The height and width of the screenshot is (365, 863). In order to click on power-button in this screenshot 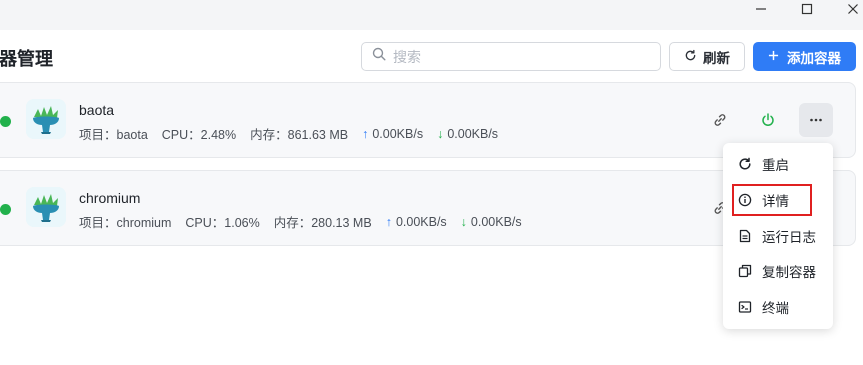, I will do `click(768, 120)`.